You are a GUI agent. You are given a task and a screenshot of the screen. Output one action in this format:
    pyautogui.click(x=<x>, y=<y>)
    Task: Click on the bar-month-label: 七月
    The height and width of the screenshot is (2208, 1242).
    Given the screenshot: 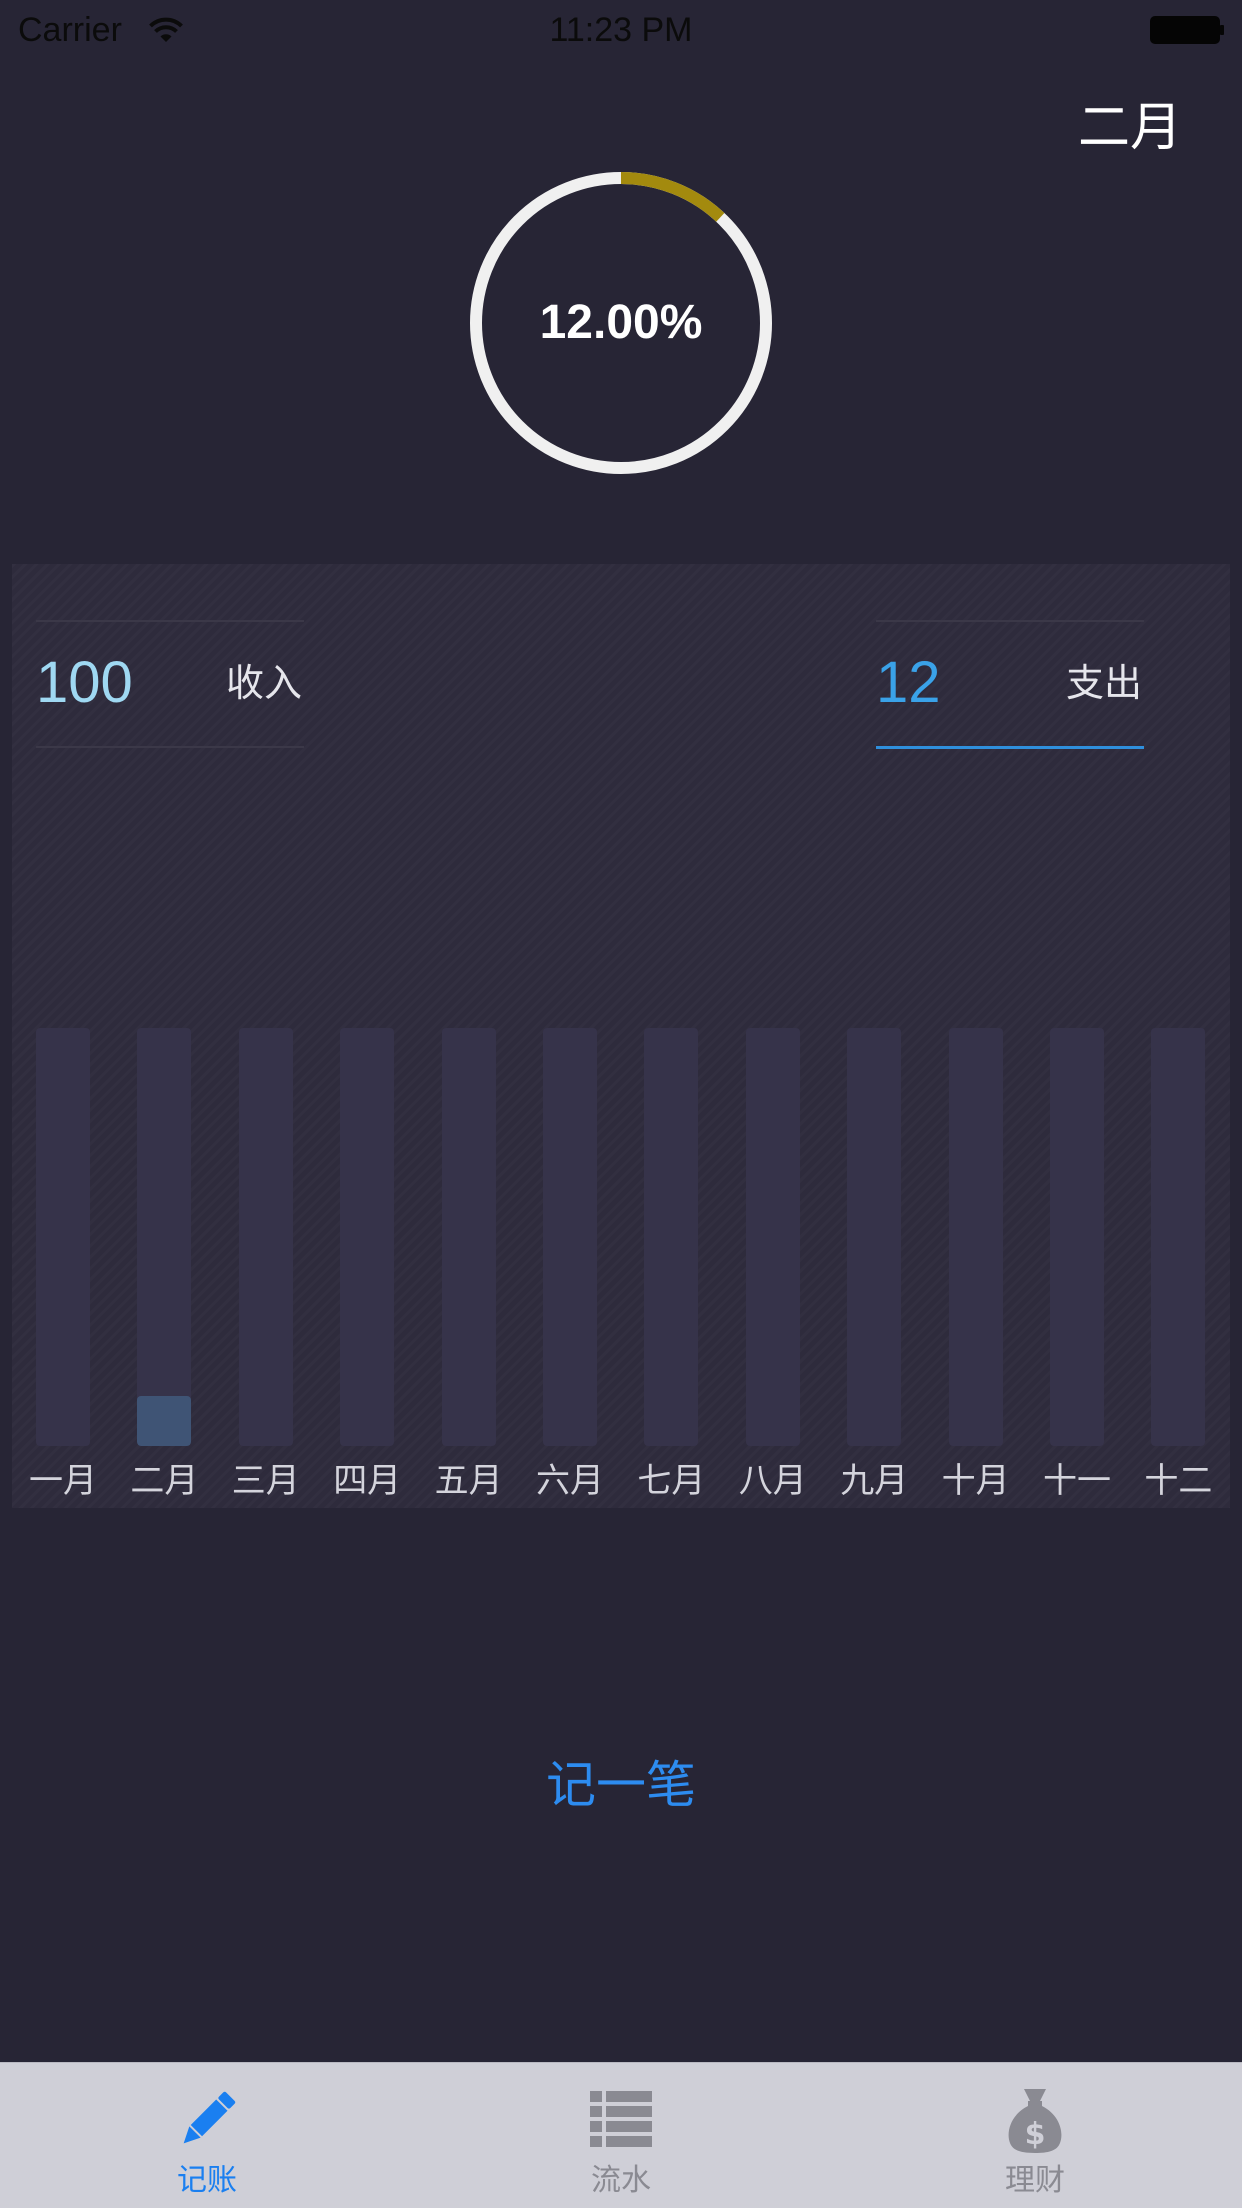 What is the action you would take?
    pyautogui.click(x=671, y=1481)
    